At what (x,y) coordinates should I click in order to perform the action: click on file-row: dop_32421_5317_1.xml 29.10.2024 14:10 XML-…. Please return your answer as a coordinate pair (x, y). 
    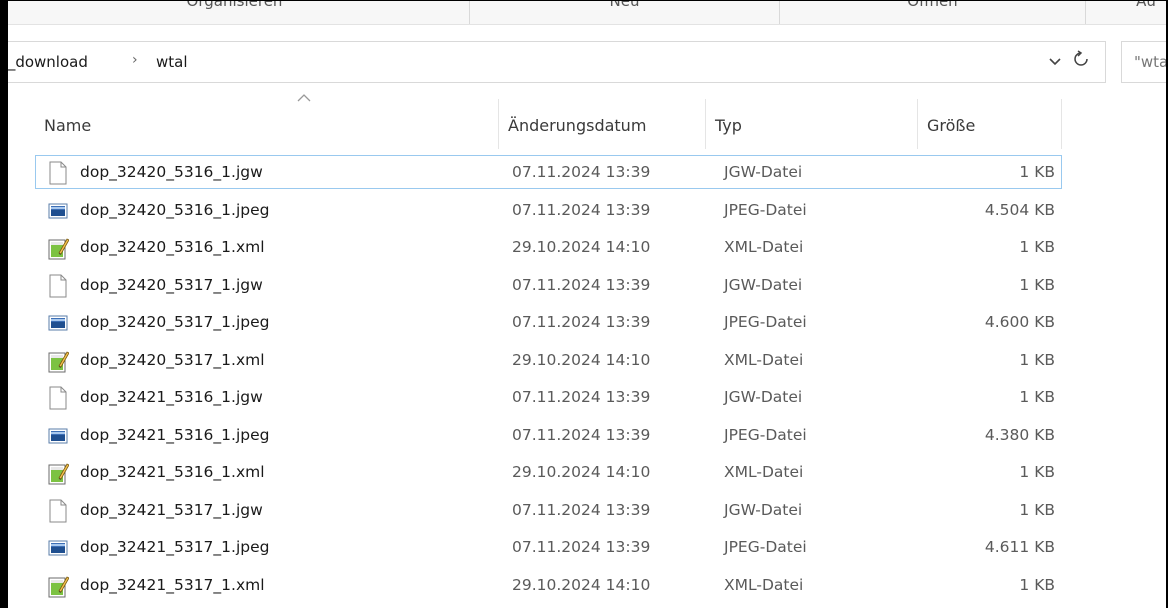
    Looking at the image, I should click on (548, 585).